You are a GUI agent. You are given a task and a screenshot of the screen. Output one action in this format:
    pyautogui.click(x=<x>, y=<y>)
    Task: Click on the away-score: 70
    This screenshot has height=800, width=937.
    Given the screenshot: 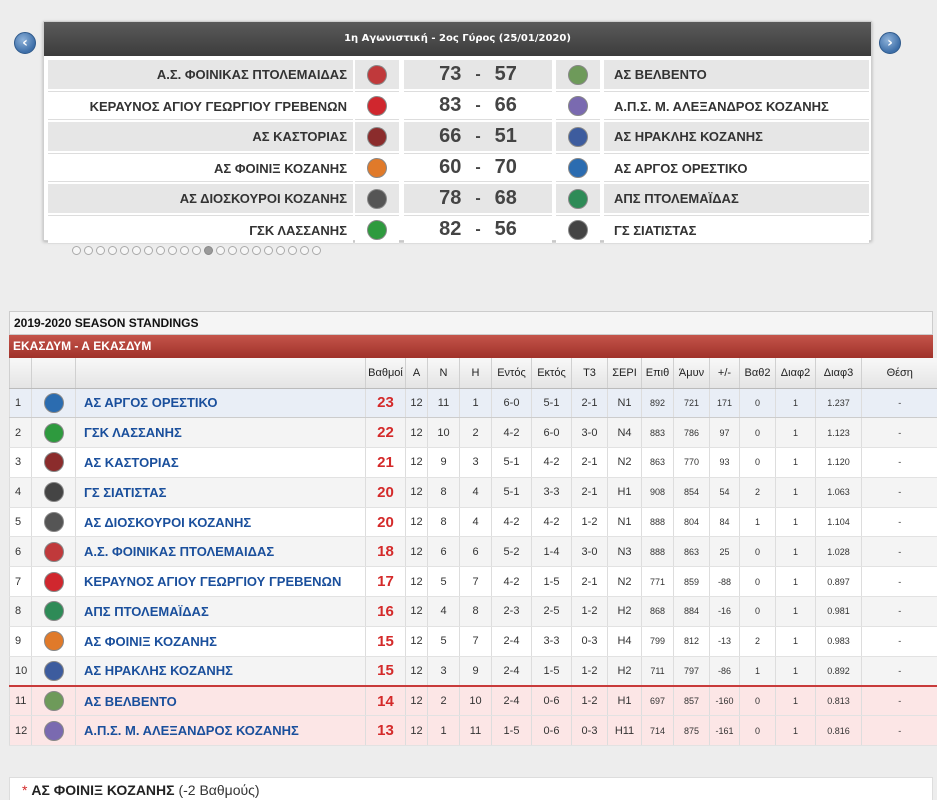 What is the action you would take?
    pyautogui.click(x=505, y=167)
    